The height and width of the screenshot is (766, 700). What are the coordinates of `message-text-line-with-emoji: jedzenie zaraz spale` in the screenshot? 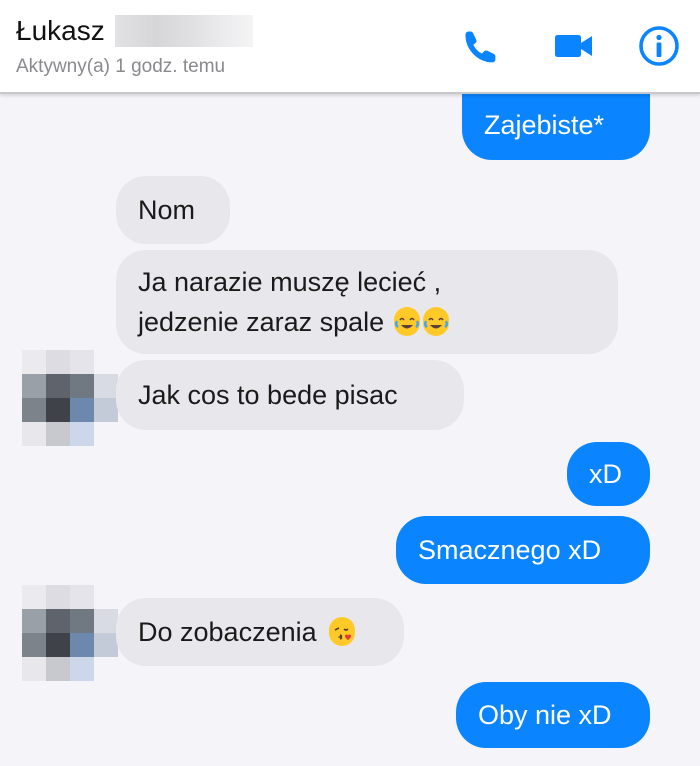 It's located at (294, 322).